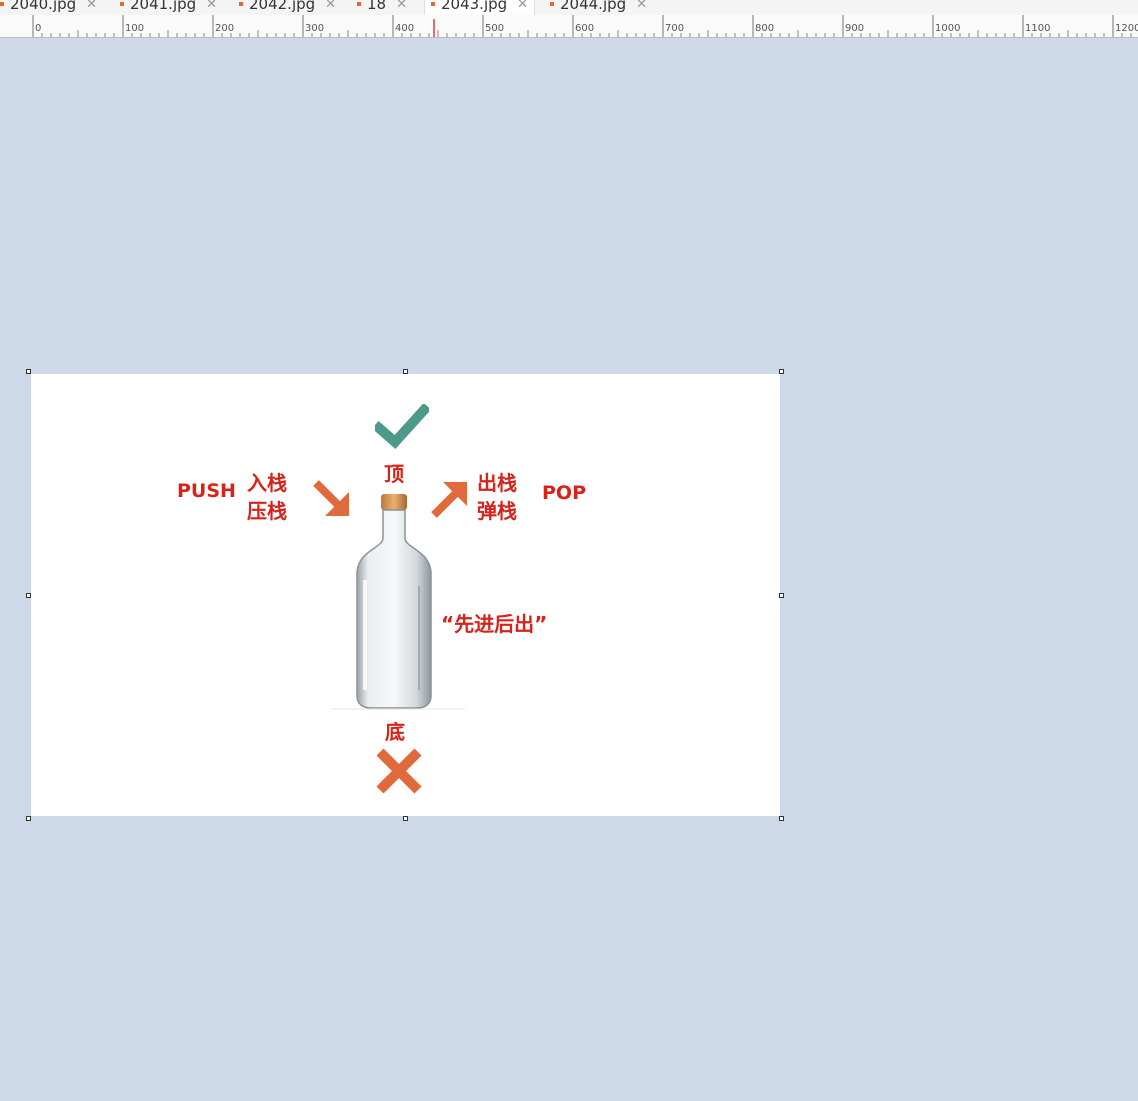  I want to click on tab-2042: 2042.jpg ✕, so click(287, 7).